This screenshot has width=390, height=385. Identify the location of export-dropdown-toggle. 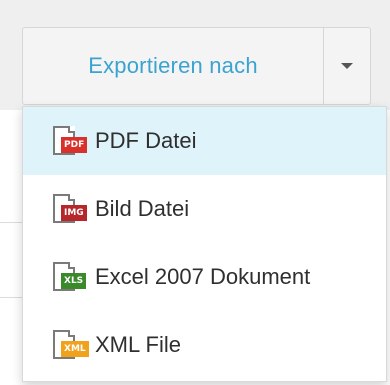
(346, 66).